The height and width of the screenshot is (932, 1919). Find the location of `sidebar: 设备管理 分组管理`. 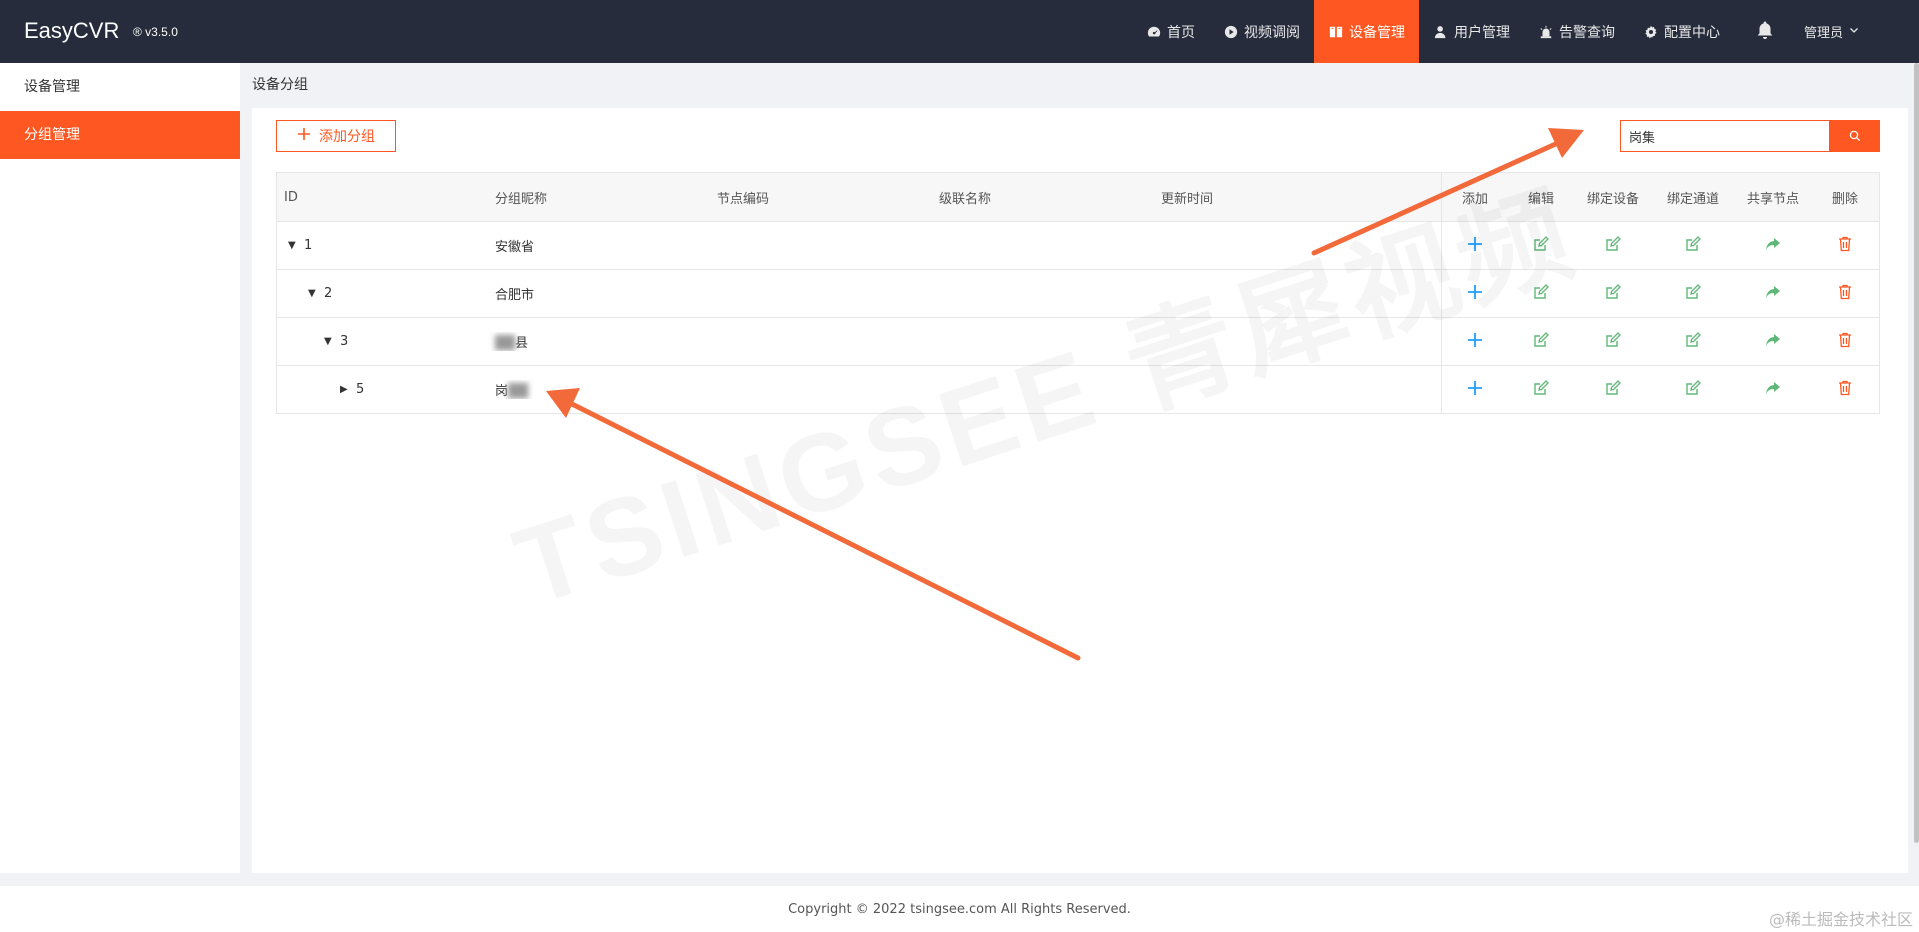

sidebar: 设备管理 分组管理 is located at coordinates (120, 468).